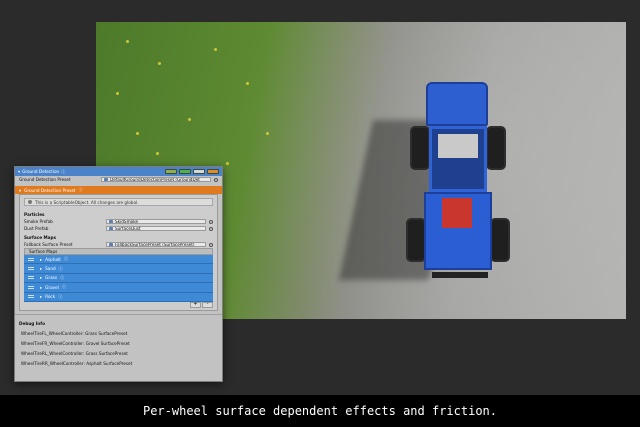  Describe the element at coordinates (118, 260) in the screenshot. I see `list-item: ▸ Asphalt ⓘ` at that location.